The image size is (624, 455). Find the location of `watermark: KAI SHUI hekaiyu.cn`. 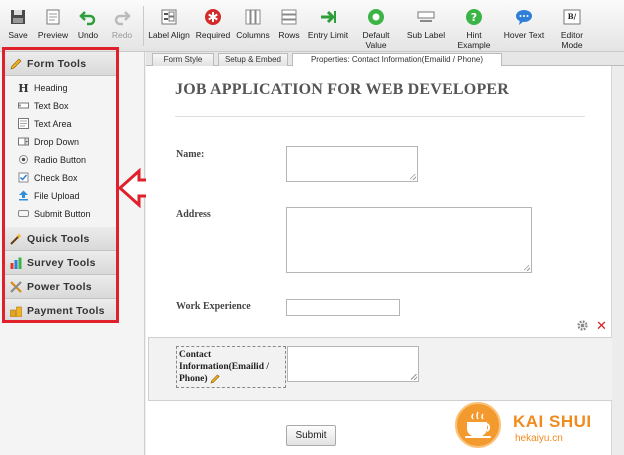

watermark: KAI SHUI hekaiyu.cn is located at coordinates (535, 426).